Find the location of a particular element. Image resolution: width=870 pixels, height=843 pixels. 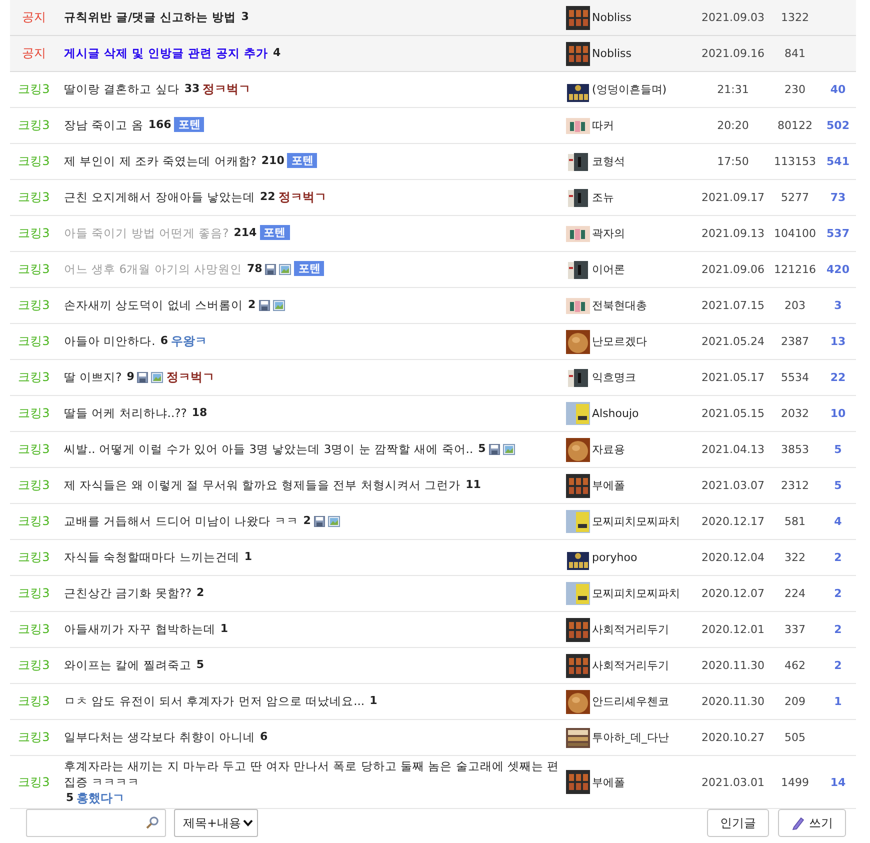

author-name: poryhoo is located at coordinates (615, 557).